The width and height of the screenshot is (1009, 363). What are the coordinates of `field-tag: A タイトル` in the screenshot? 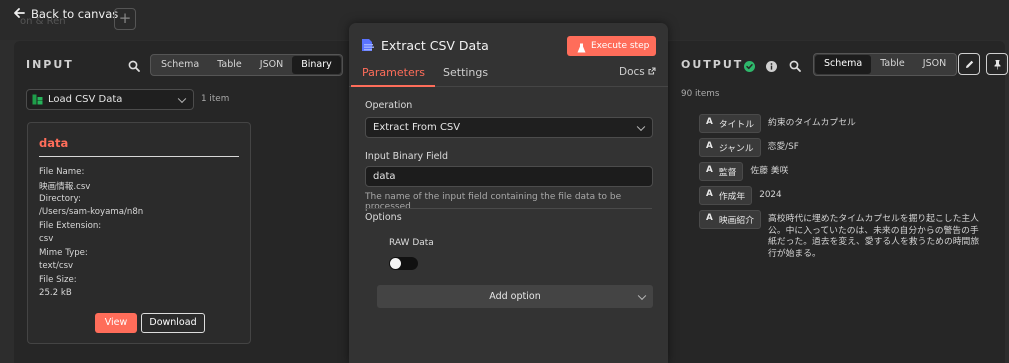 It's located at (730, 123).